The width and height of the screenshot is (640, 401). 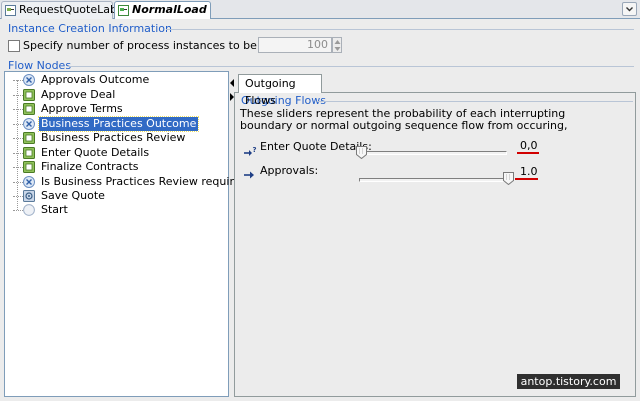 I want to click on specify-instances-checkbox, so click(x=14, y=46).